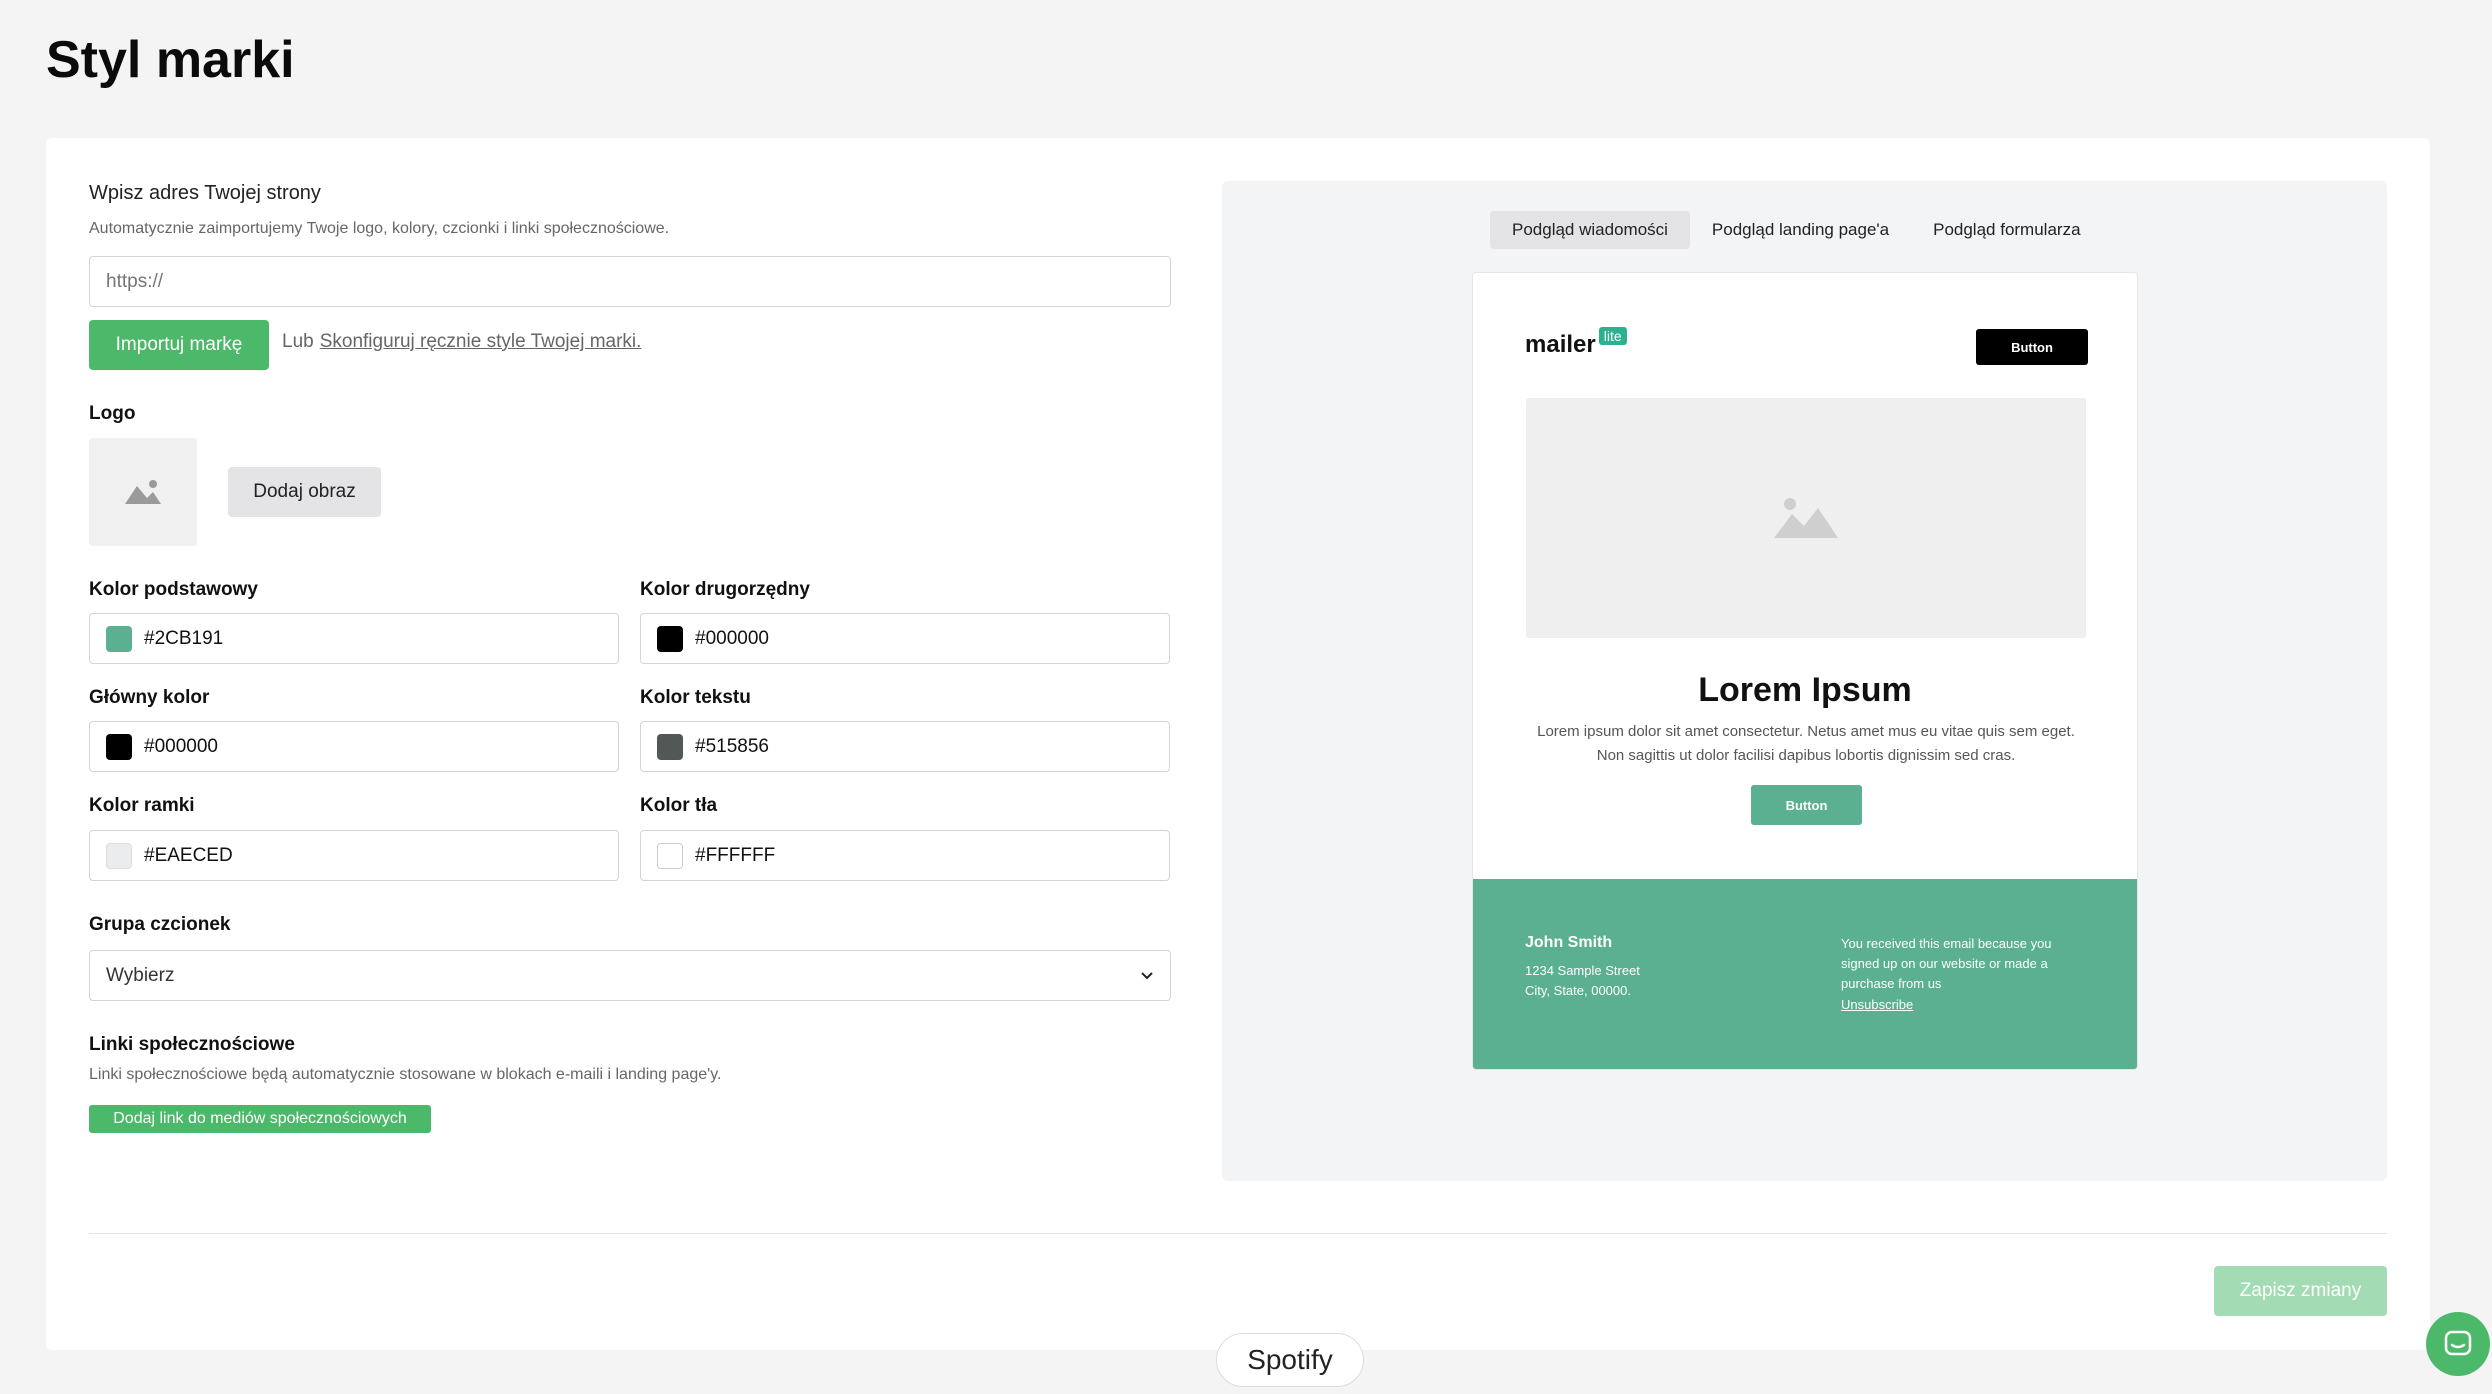  What do you see at coordinates (732, 746) in the screenshot?
I see `text-color-value: #515856` at bounding box center [732, 746].